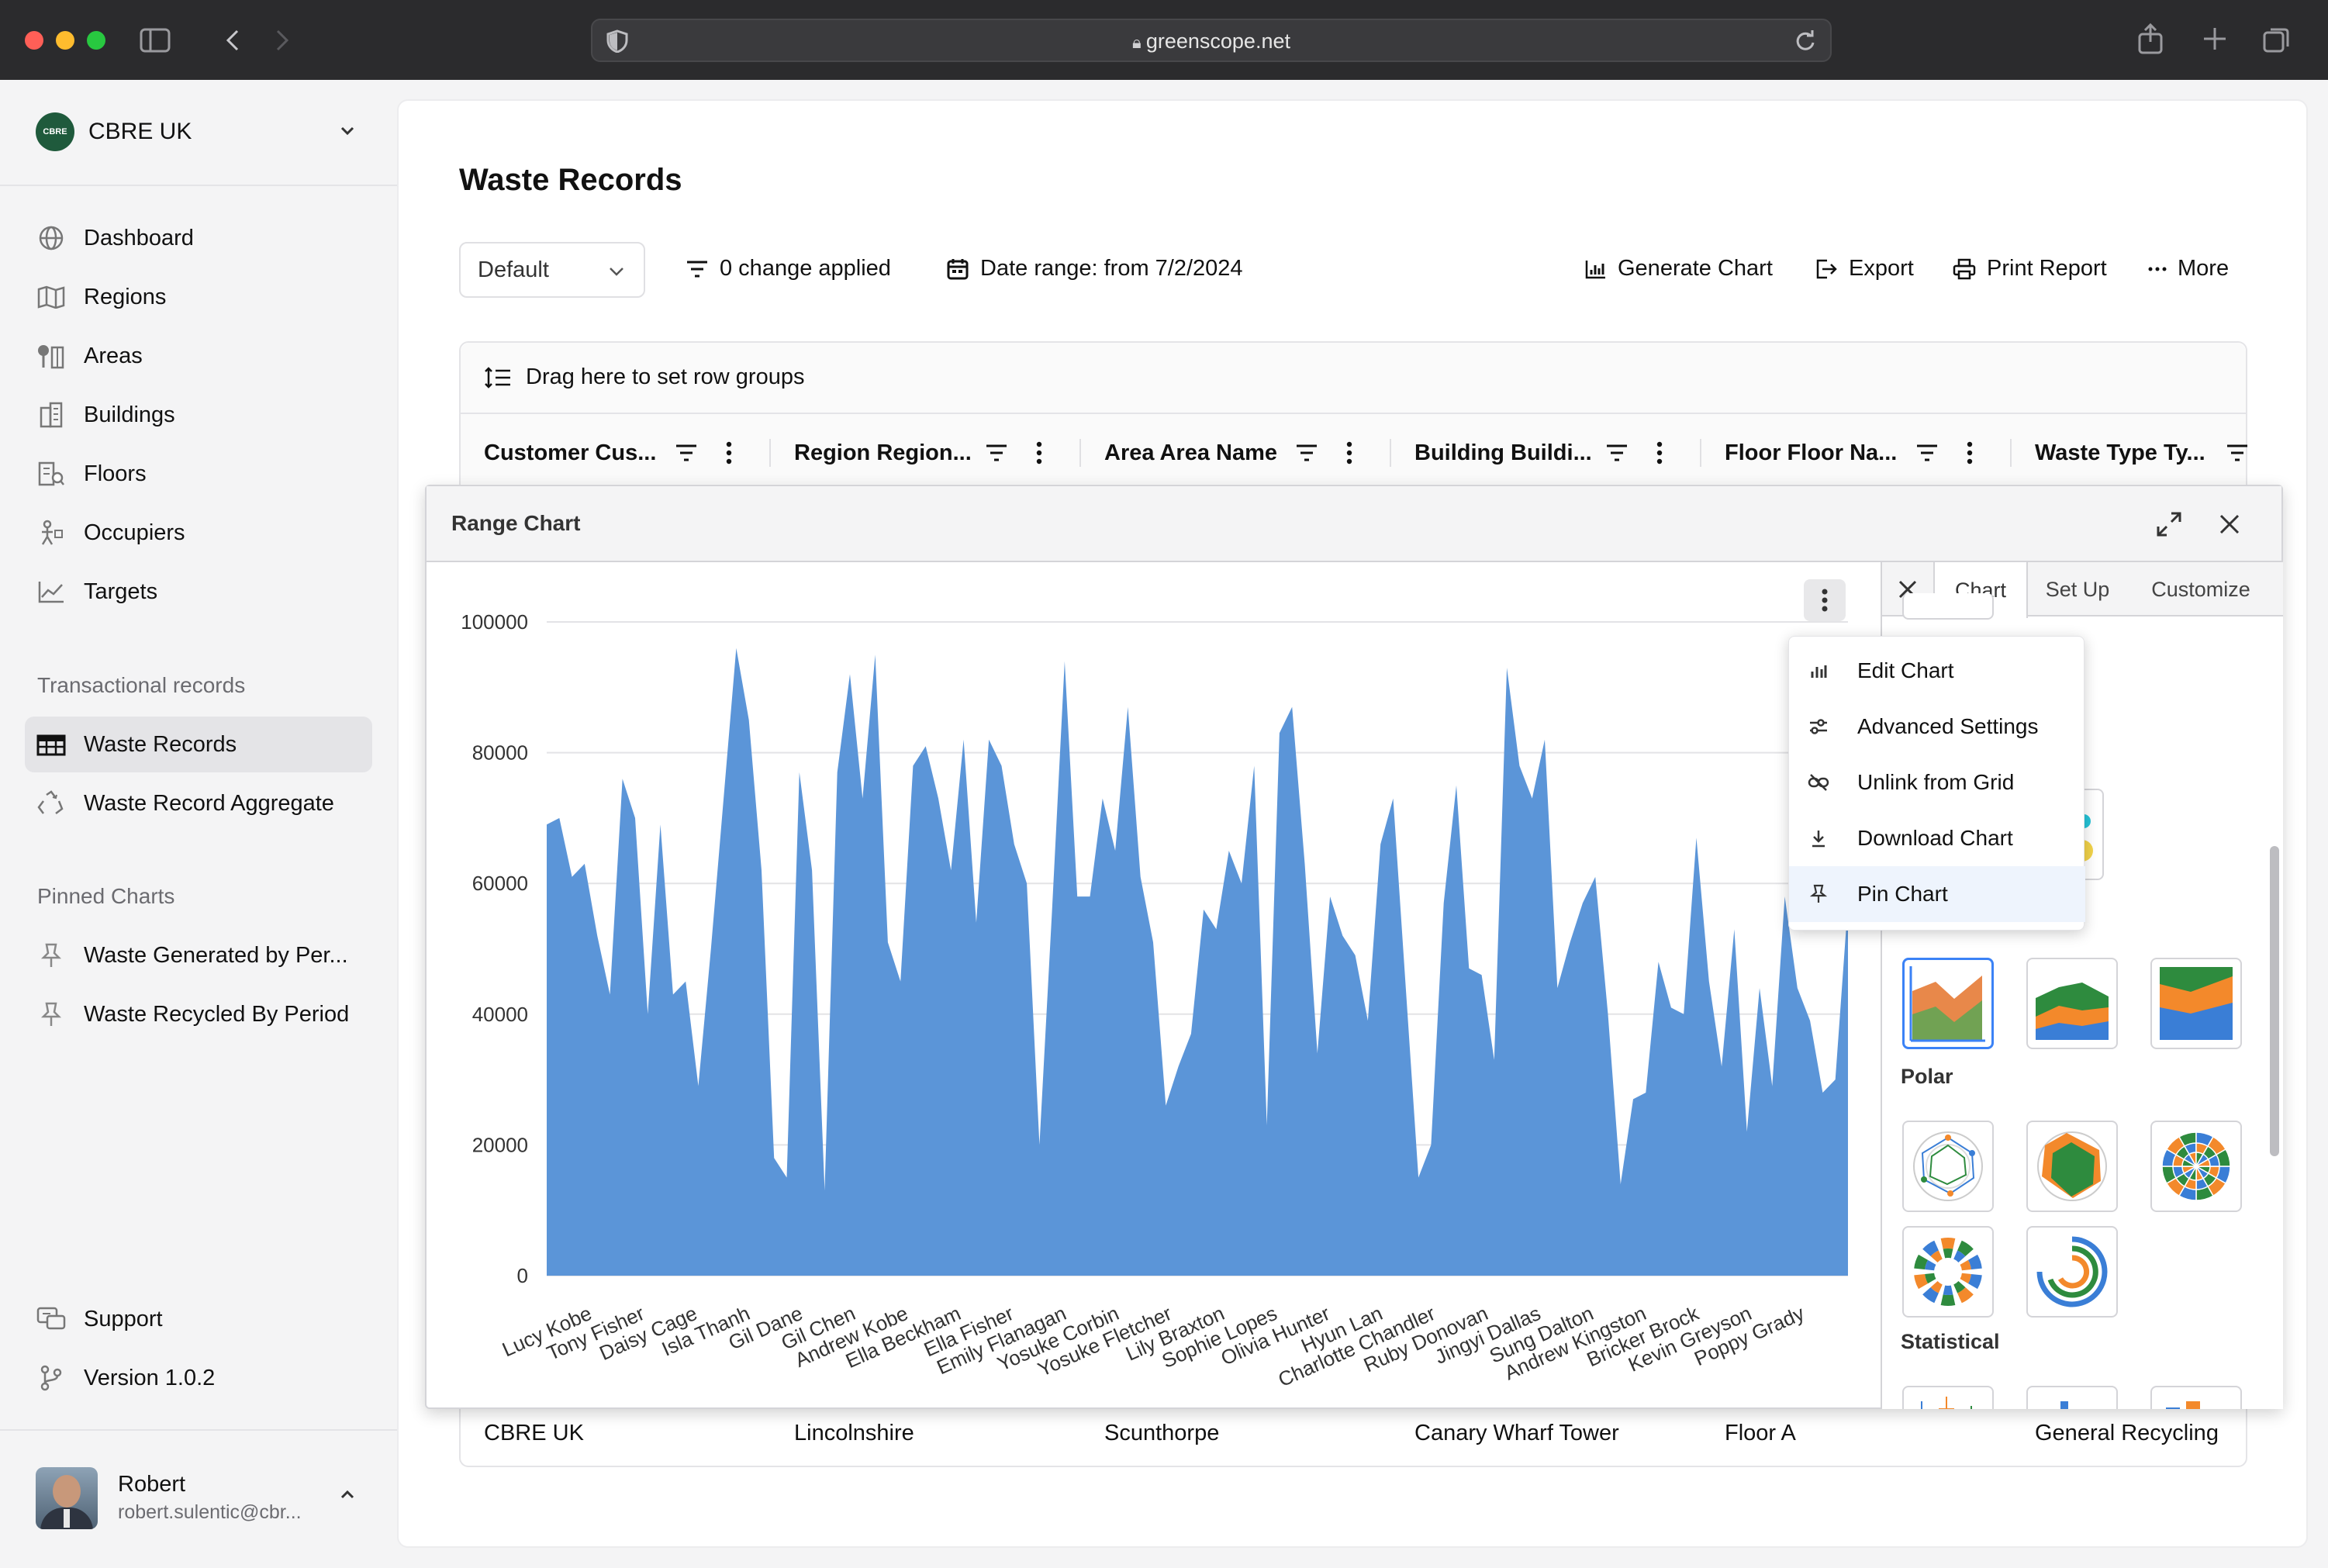 This screenshot has height=1568, width=2328. Describe the element at coordinates (198, 415) in the screenshot. I see `nav-item-buildings: Buildings` at that location.